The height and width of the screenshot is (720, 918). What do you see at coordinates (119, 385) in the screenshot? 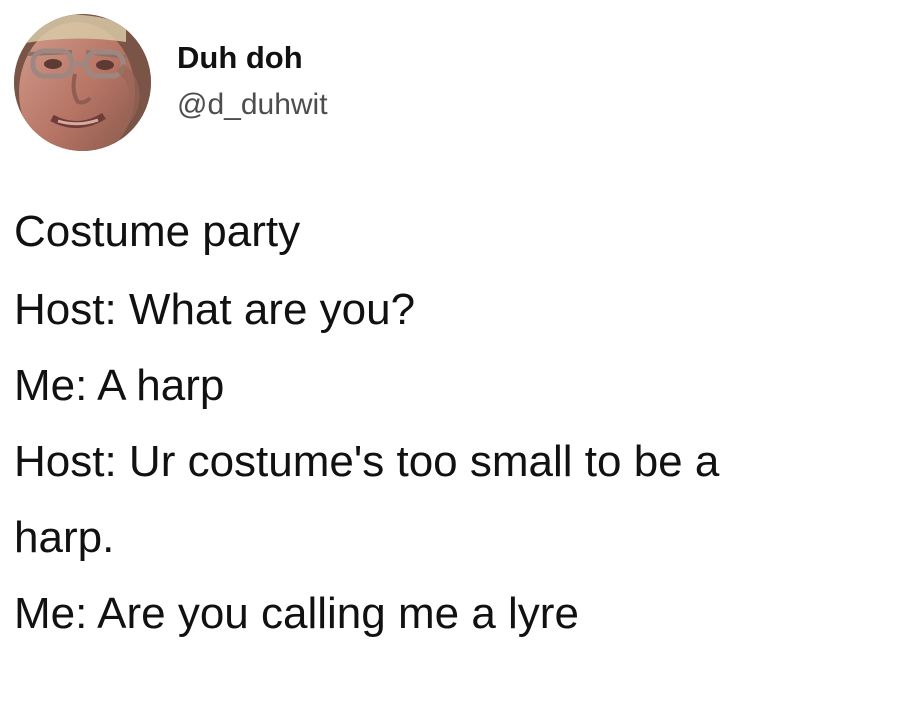
I see `tweet-line-3: Me: A harp` at bounding box center [119, 385].